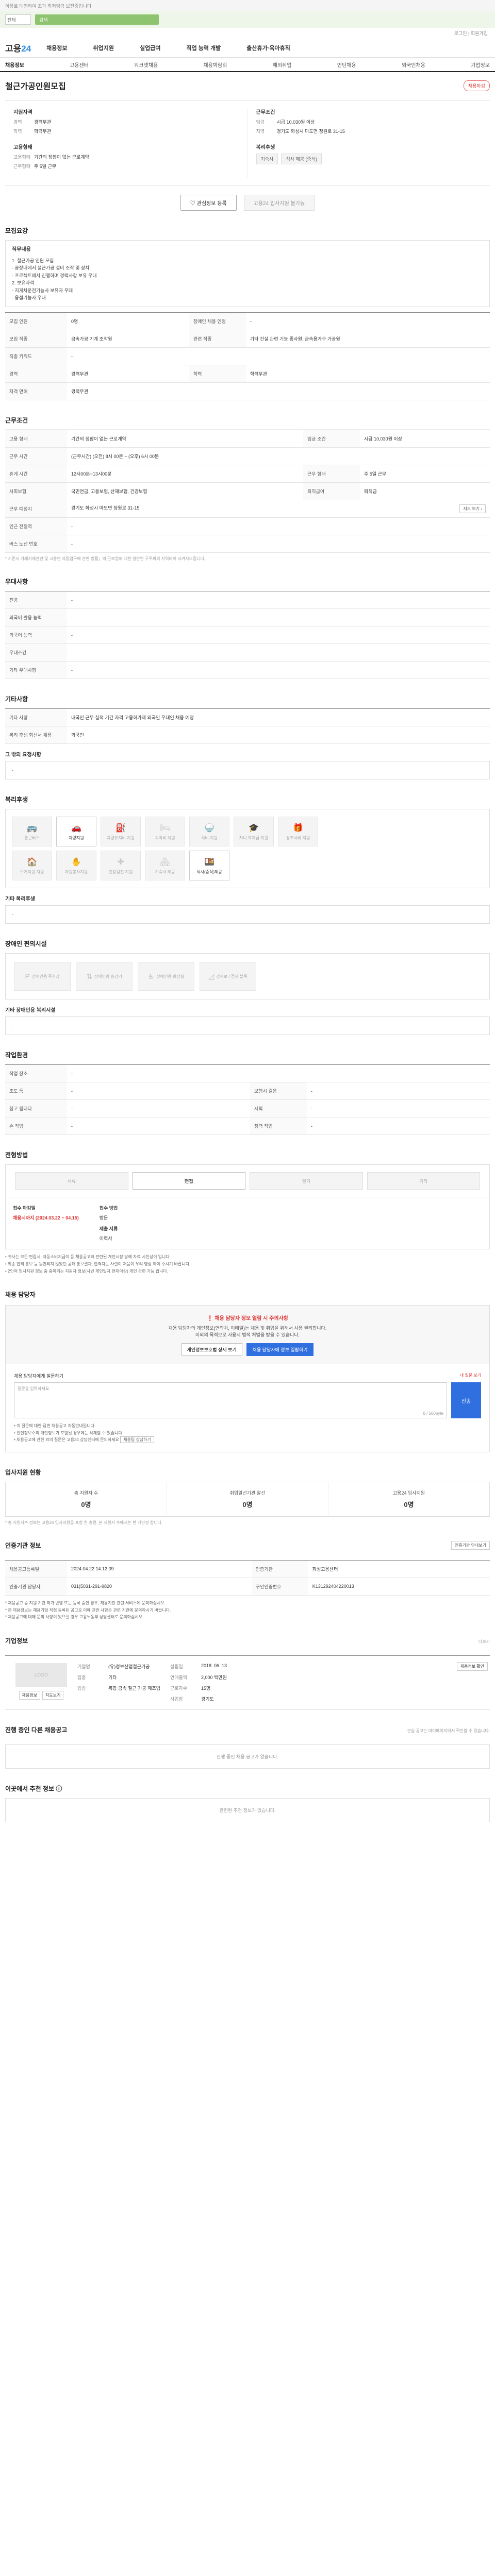  What do you see at coordinates (280, 1350) in the screenshot?
I see `view-contact-button: 채용 담당자에 정보 열람하기` at bounding box center [280, 1350].